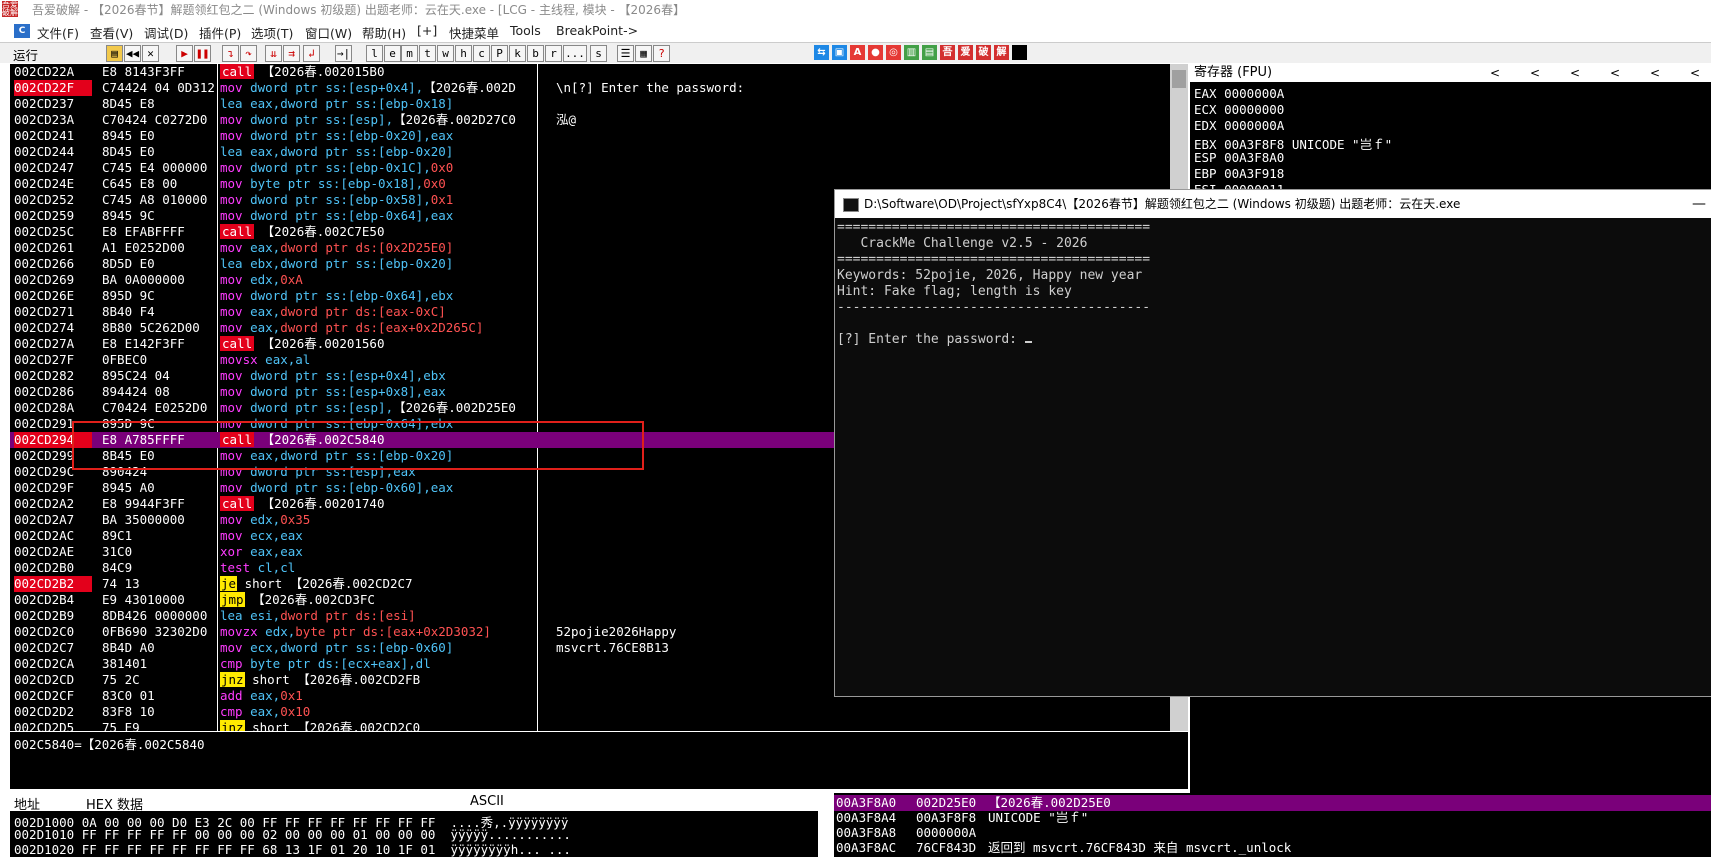  What do you see at coordinates (599, 712) in the screenshot?
I see `disasm-row: 002CD2D2 83F8 10 cmp eax,0x10` at bounding box center [599, 712].